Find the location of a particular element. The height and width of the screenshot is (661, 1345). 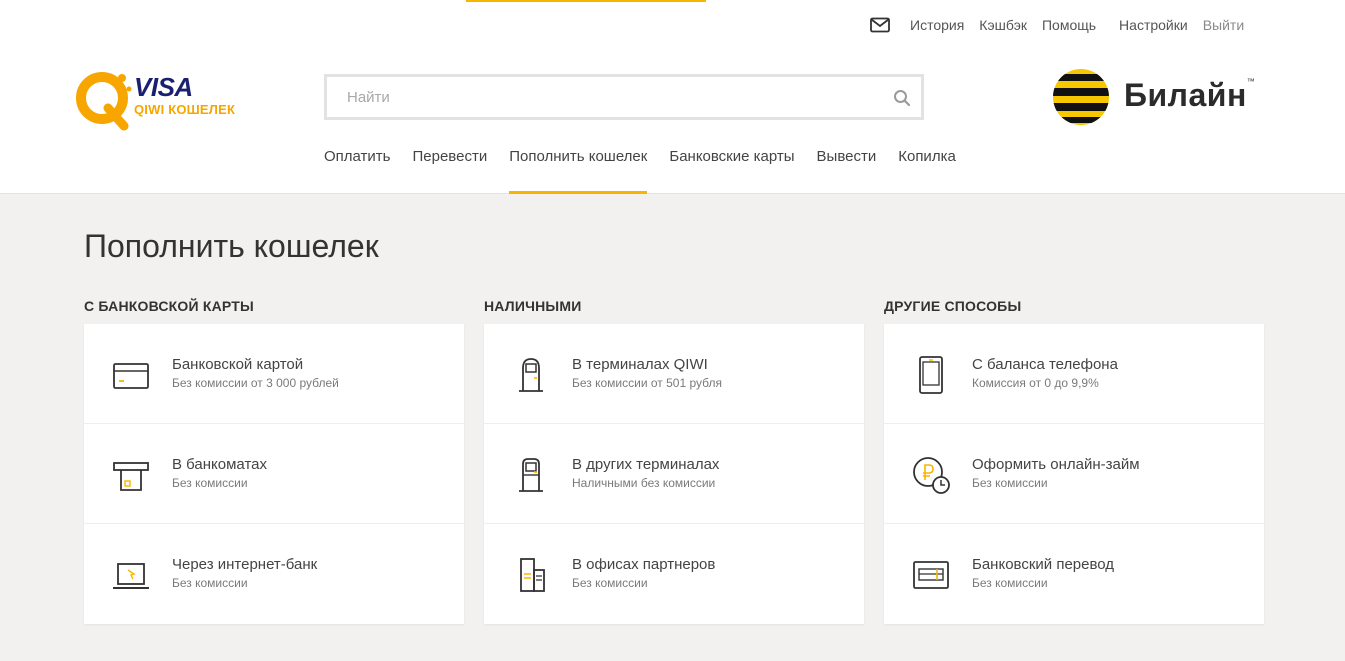

option-title: Через интернет-банк is located at coordinates (245, 564).